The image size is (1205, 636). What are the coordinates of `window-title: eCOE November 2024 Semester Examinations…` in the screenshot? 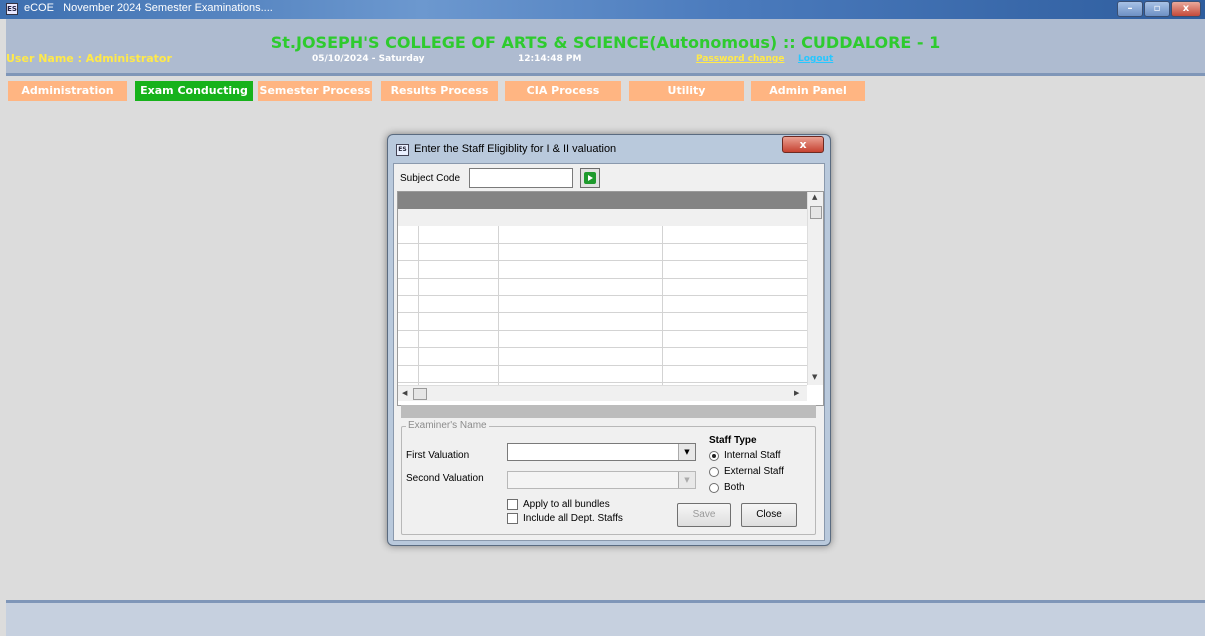 It's located at (148, 8).